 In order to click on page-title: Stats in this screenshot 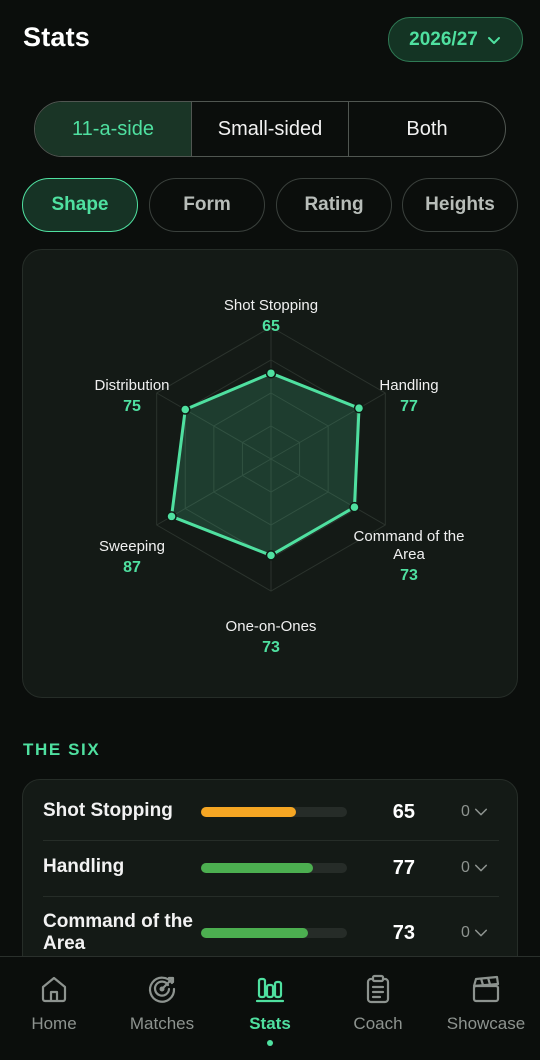, I will do `click(57, 37)`.